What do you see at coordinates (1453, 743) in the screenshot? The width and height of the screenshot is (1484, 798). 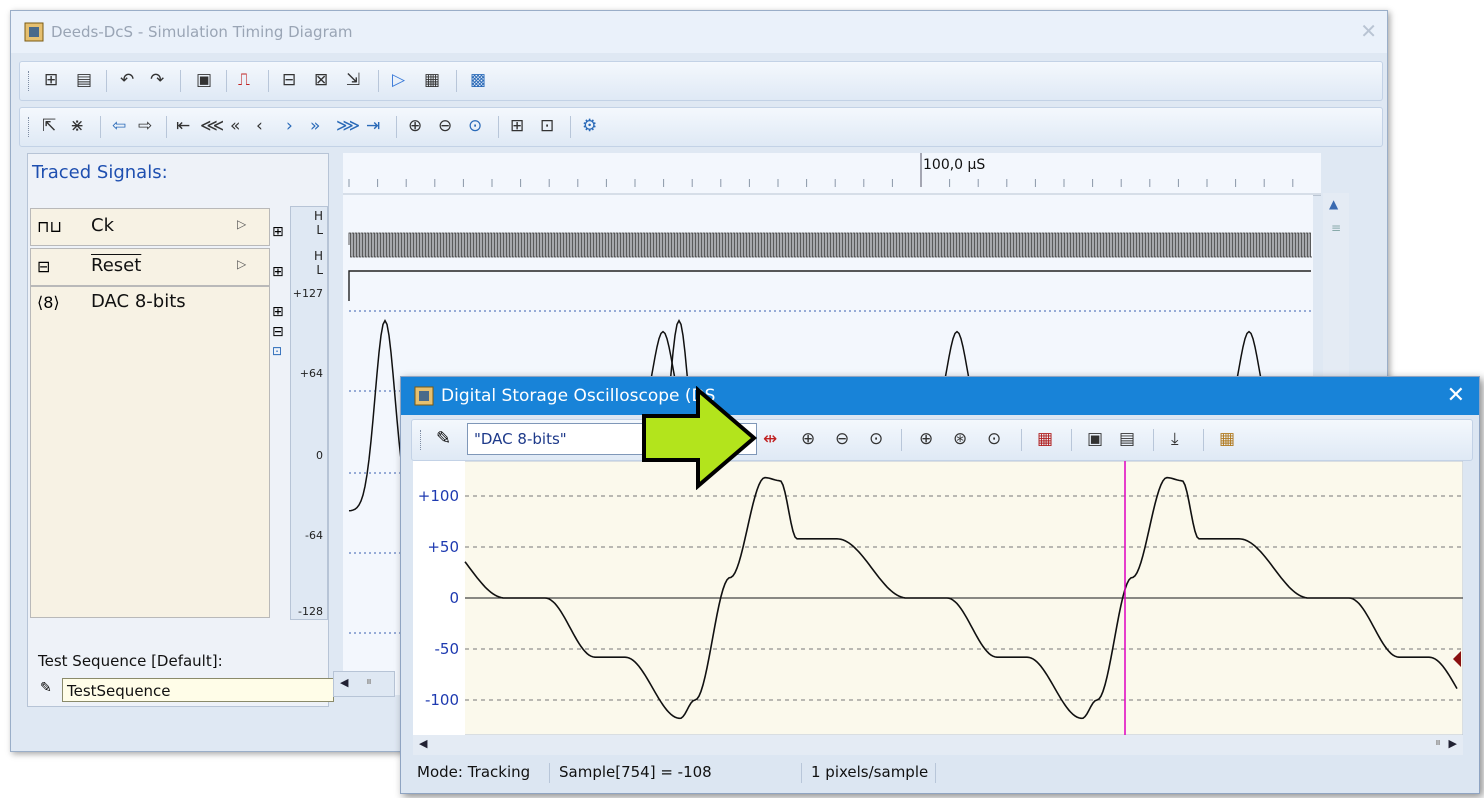 I see `scroll-right-icon: ▶` at bounding box center [1453, 743].